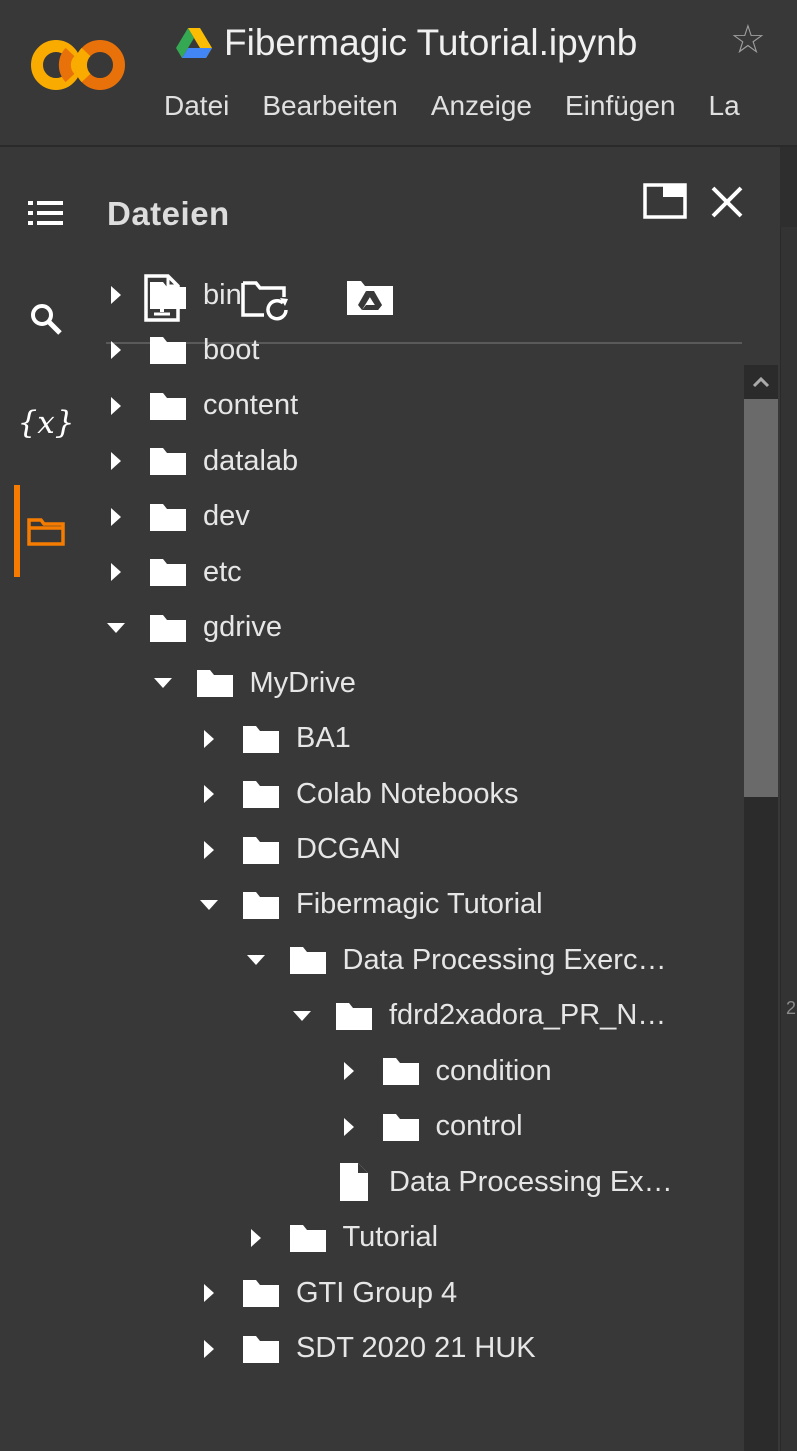 This screenshot has width=797, height=1451. What do you see at coordinates (493, 1070) in the screenshot?
I see `tree-item-label: condition` at bounding box center [493, 1070].